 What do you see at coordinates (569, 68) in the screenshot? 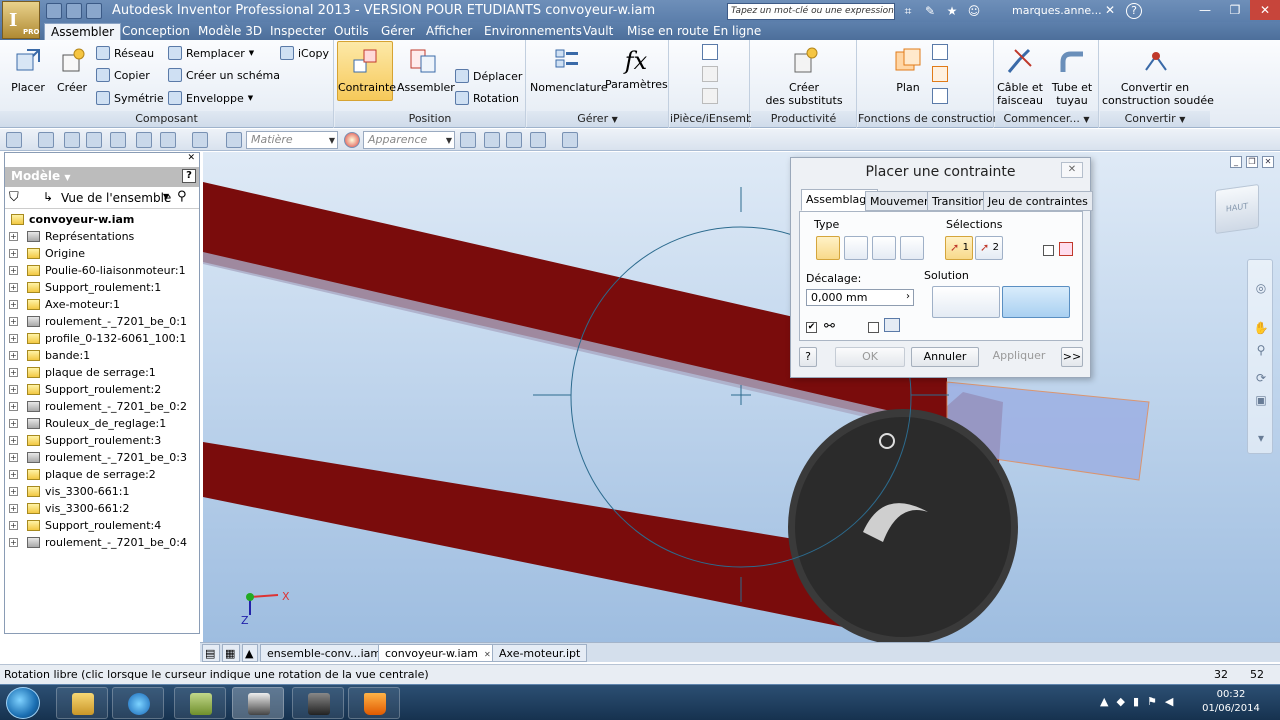
I see `nomenclature-button: Nomenclature` at bounding box center [569, 68].